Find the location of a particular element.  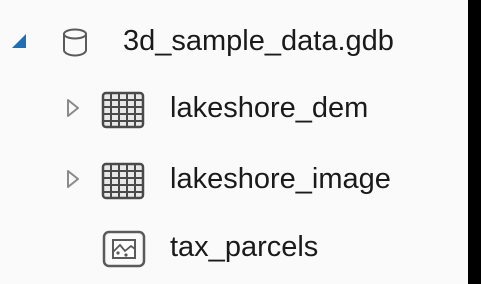

tree-item-label: lakeshore_image is located at coordinates (280, 179).